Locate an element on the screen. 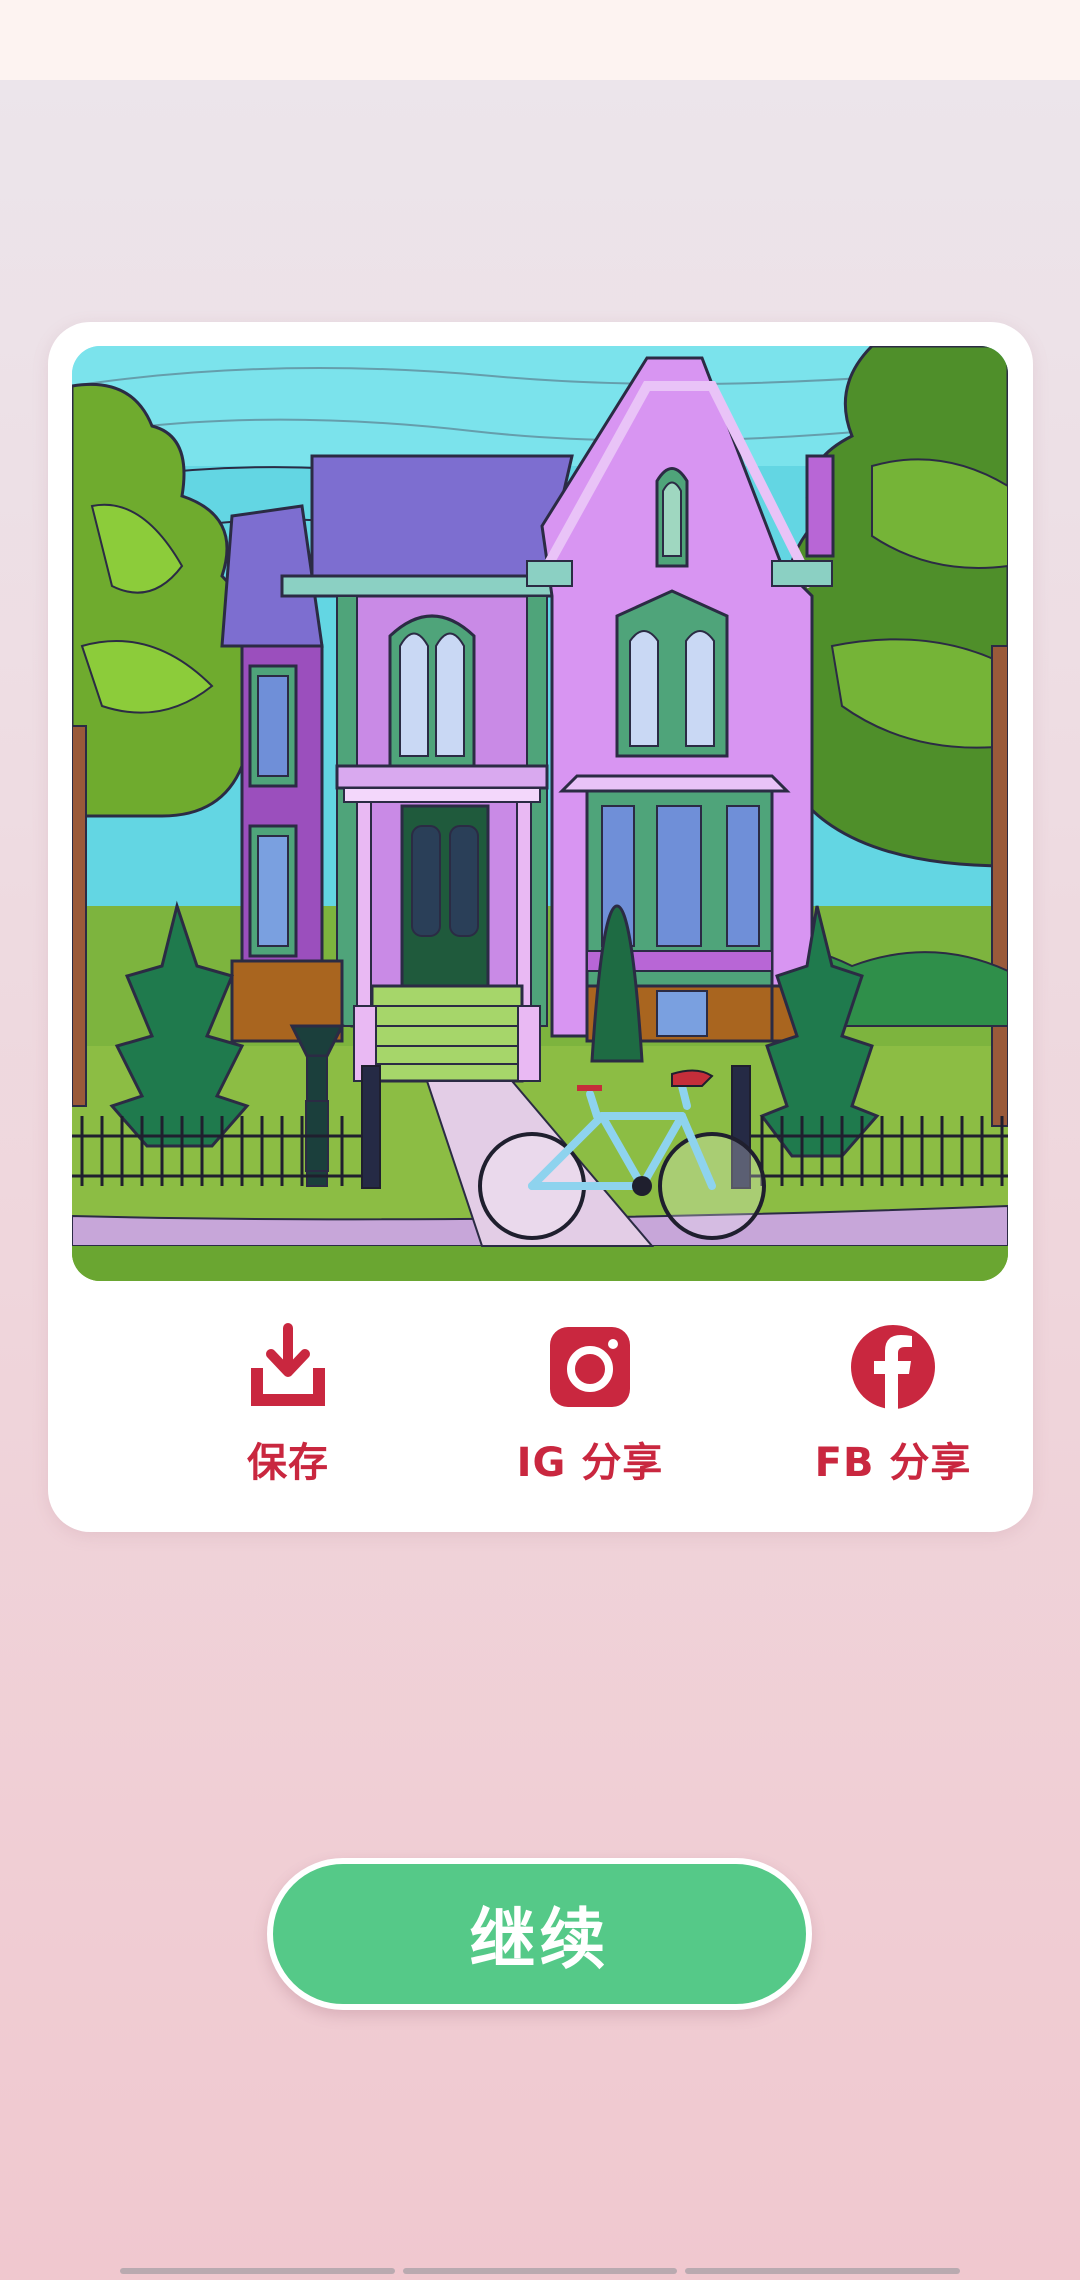  facebook-share-label: FB 分享 is located at coordinates (893, 1463).